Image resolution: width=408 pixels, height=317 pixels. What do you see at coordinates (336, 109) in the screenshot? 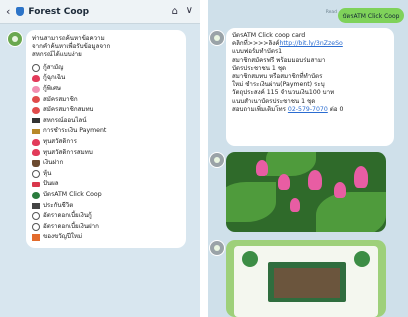
I see `phone-suffix: ต่อ 0` at bounding box center [336, 109].